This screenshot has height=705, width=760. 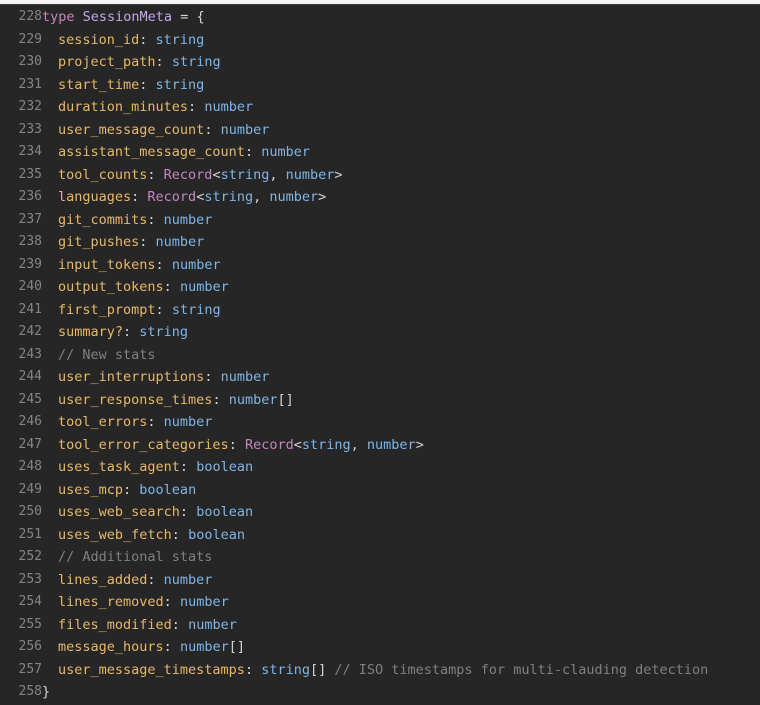 What do you see at coordinates (123, 40) in the screenshot?
I see `code-text: session_id: string` at bounding box center [123, 40].